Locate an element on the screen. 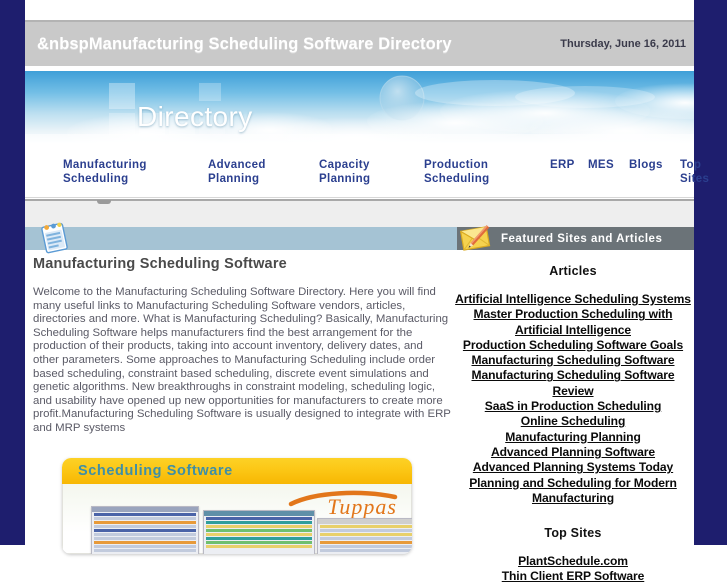 The width and height of the screenshot is (727, 585). scheduling-software-ad: Scheduling Software Tuppas is located at coordinates (237, 506).